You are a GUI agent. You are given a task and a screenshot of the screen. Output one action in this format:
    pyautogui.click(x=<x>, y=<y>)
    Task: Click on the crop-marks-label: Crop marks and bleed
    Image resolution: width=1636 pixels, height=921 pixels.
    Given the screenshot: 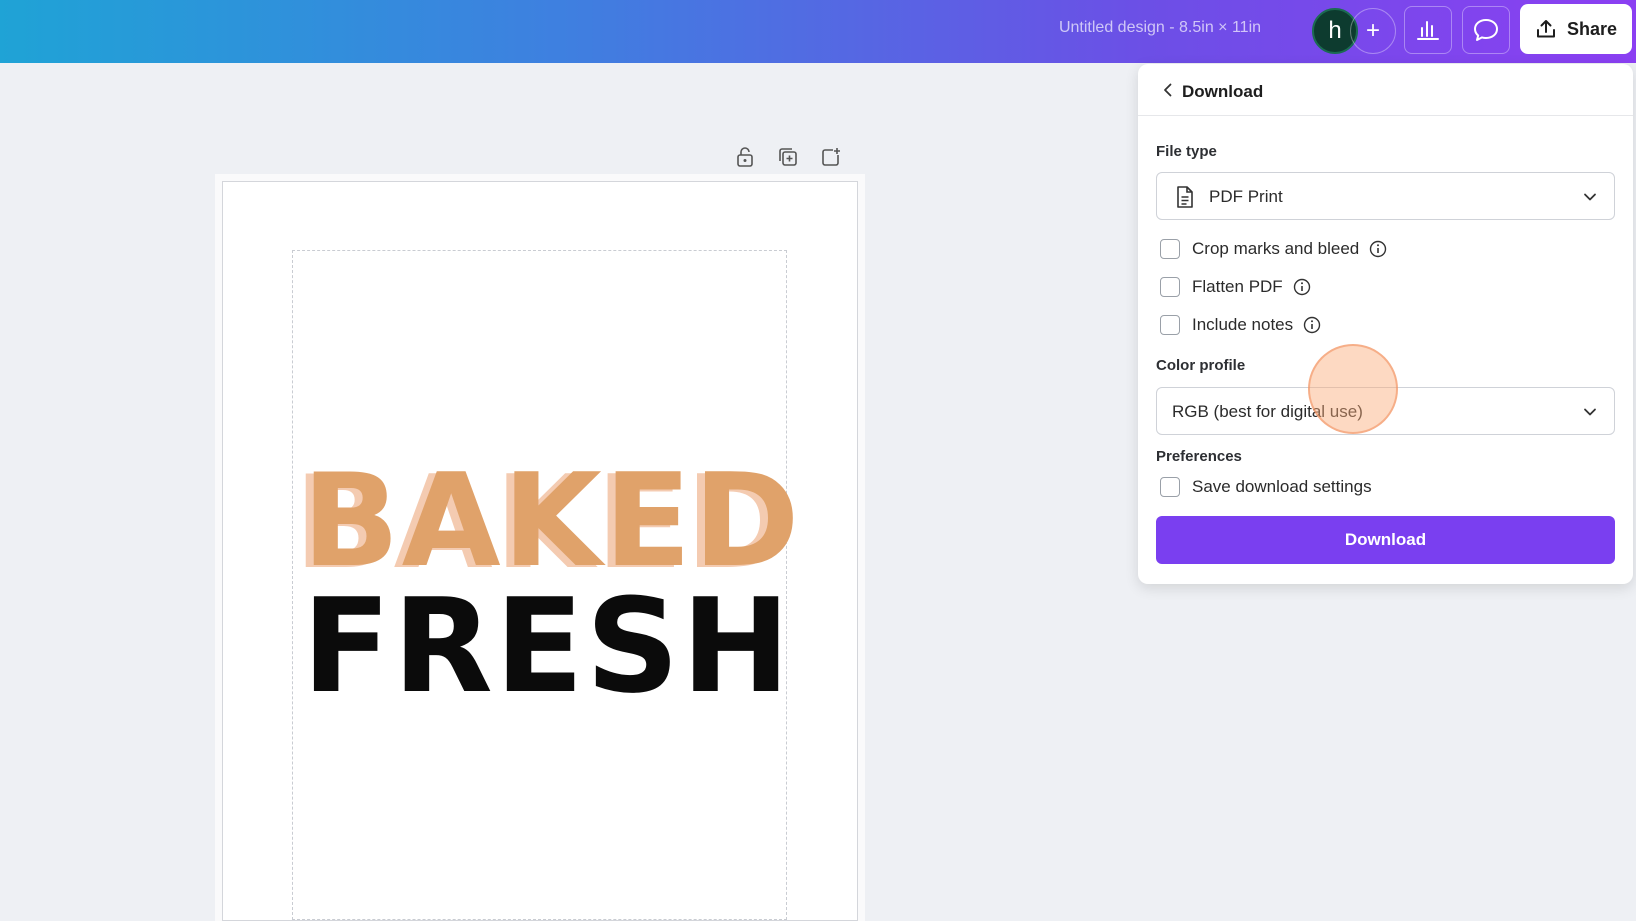 What is the action you would take?
    pyautogui.click(x=1276, y=248)
    